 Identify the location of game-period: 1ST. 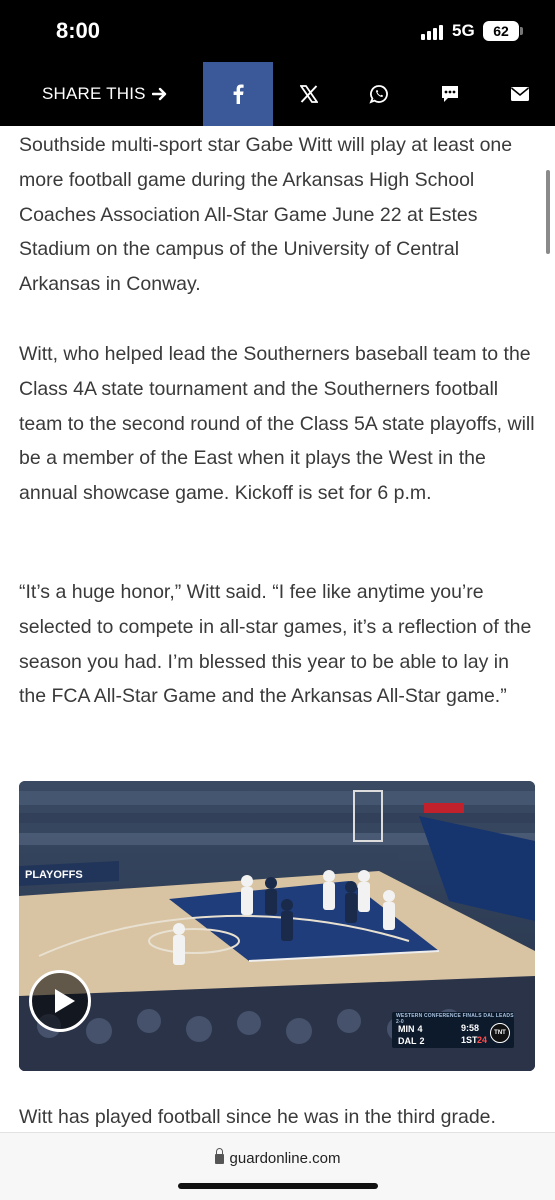
(469, 1040).